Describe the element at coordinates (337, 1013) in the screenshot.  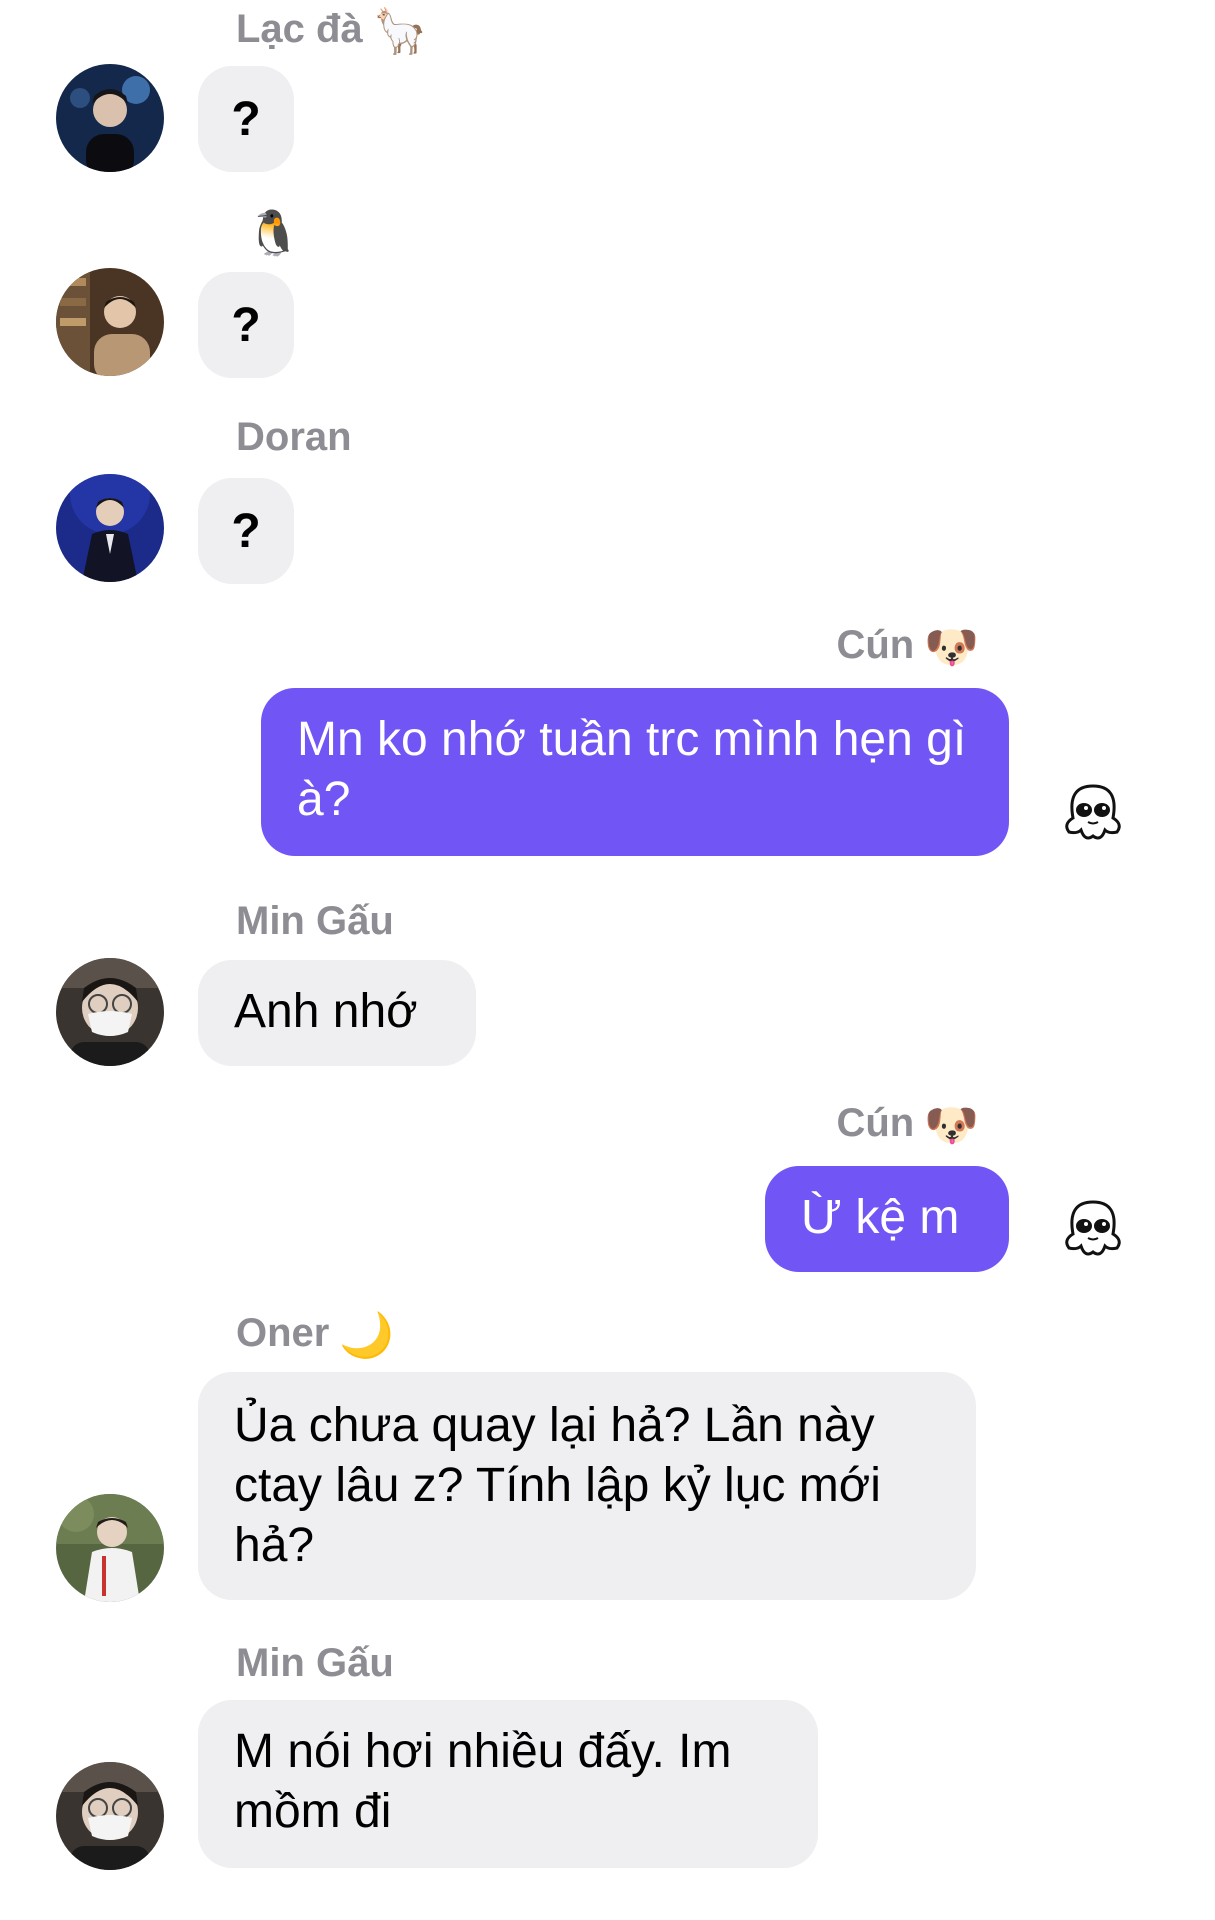
I see `message-bubble: Anh nhớ` at that location.